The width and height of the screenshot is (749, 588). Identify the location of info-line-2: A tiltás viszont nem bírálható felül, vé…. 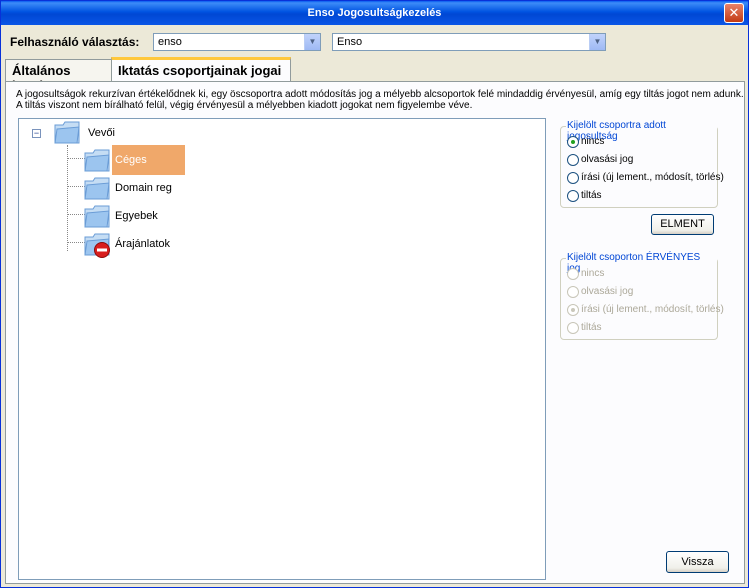
(244, 105).